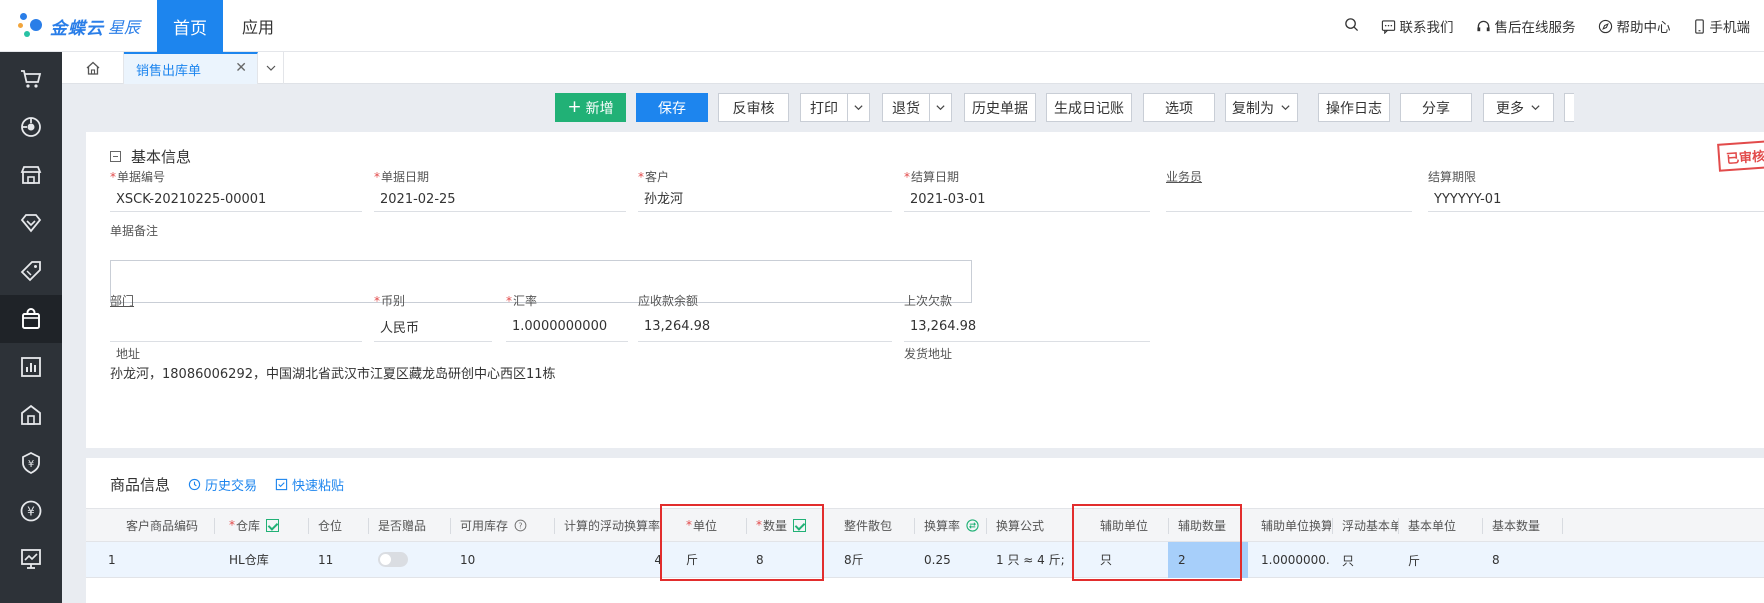  Describe the element at coordinates (231, 486) in the screenshot. I see `history-trade-label: 历史交易` at that location.